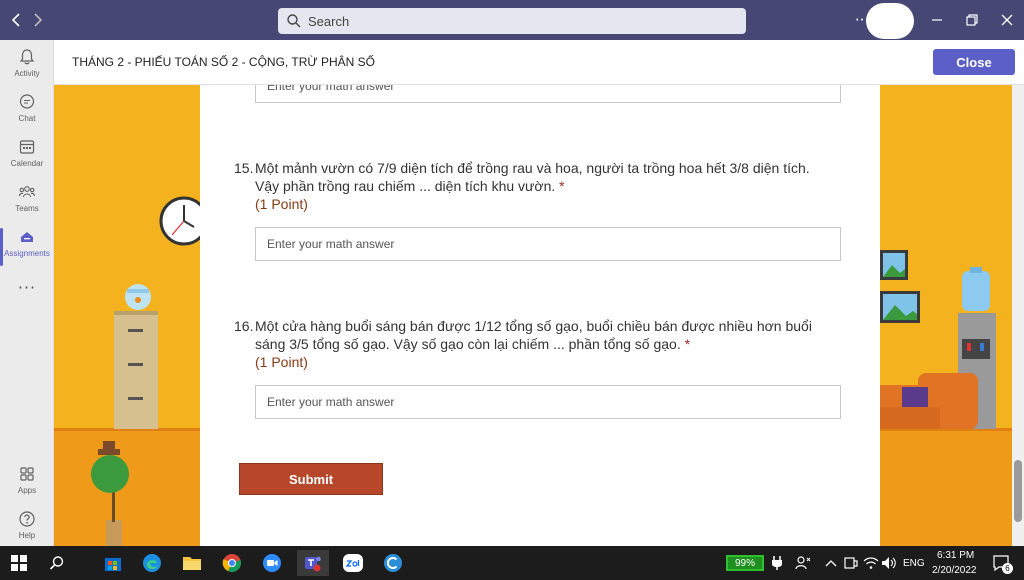 This screenshot has height=580, width=1024. What do you see at coordinates (113, 563) in the screenshot?
I see `store-icon` at bounding box center [113, 563].